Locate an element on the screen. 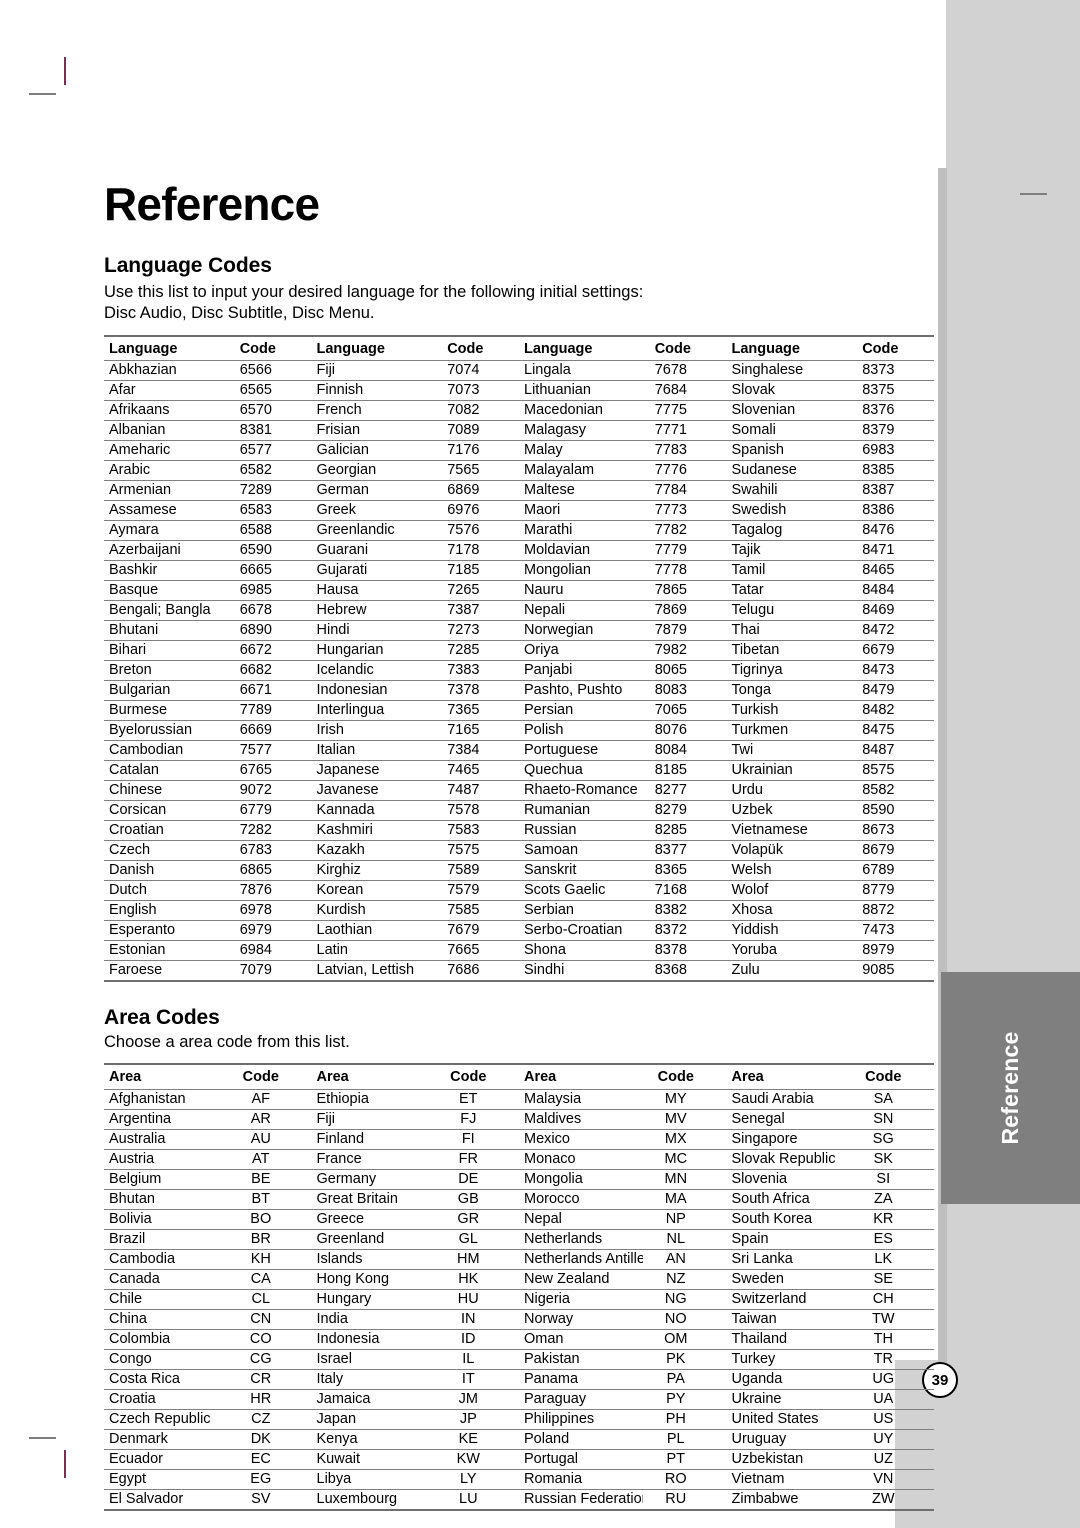  table-row: Brazil BR is located at coordinates (208, 1239).